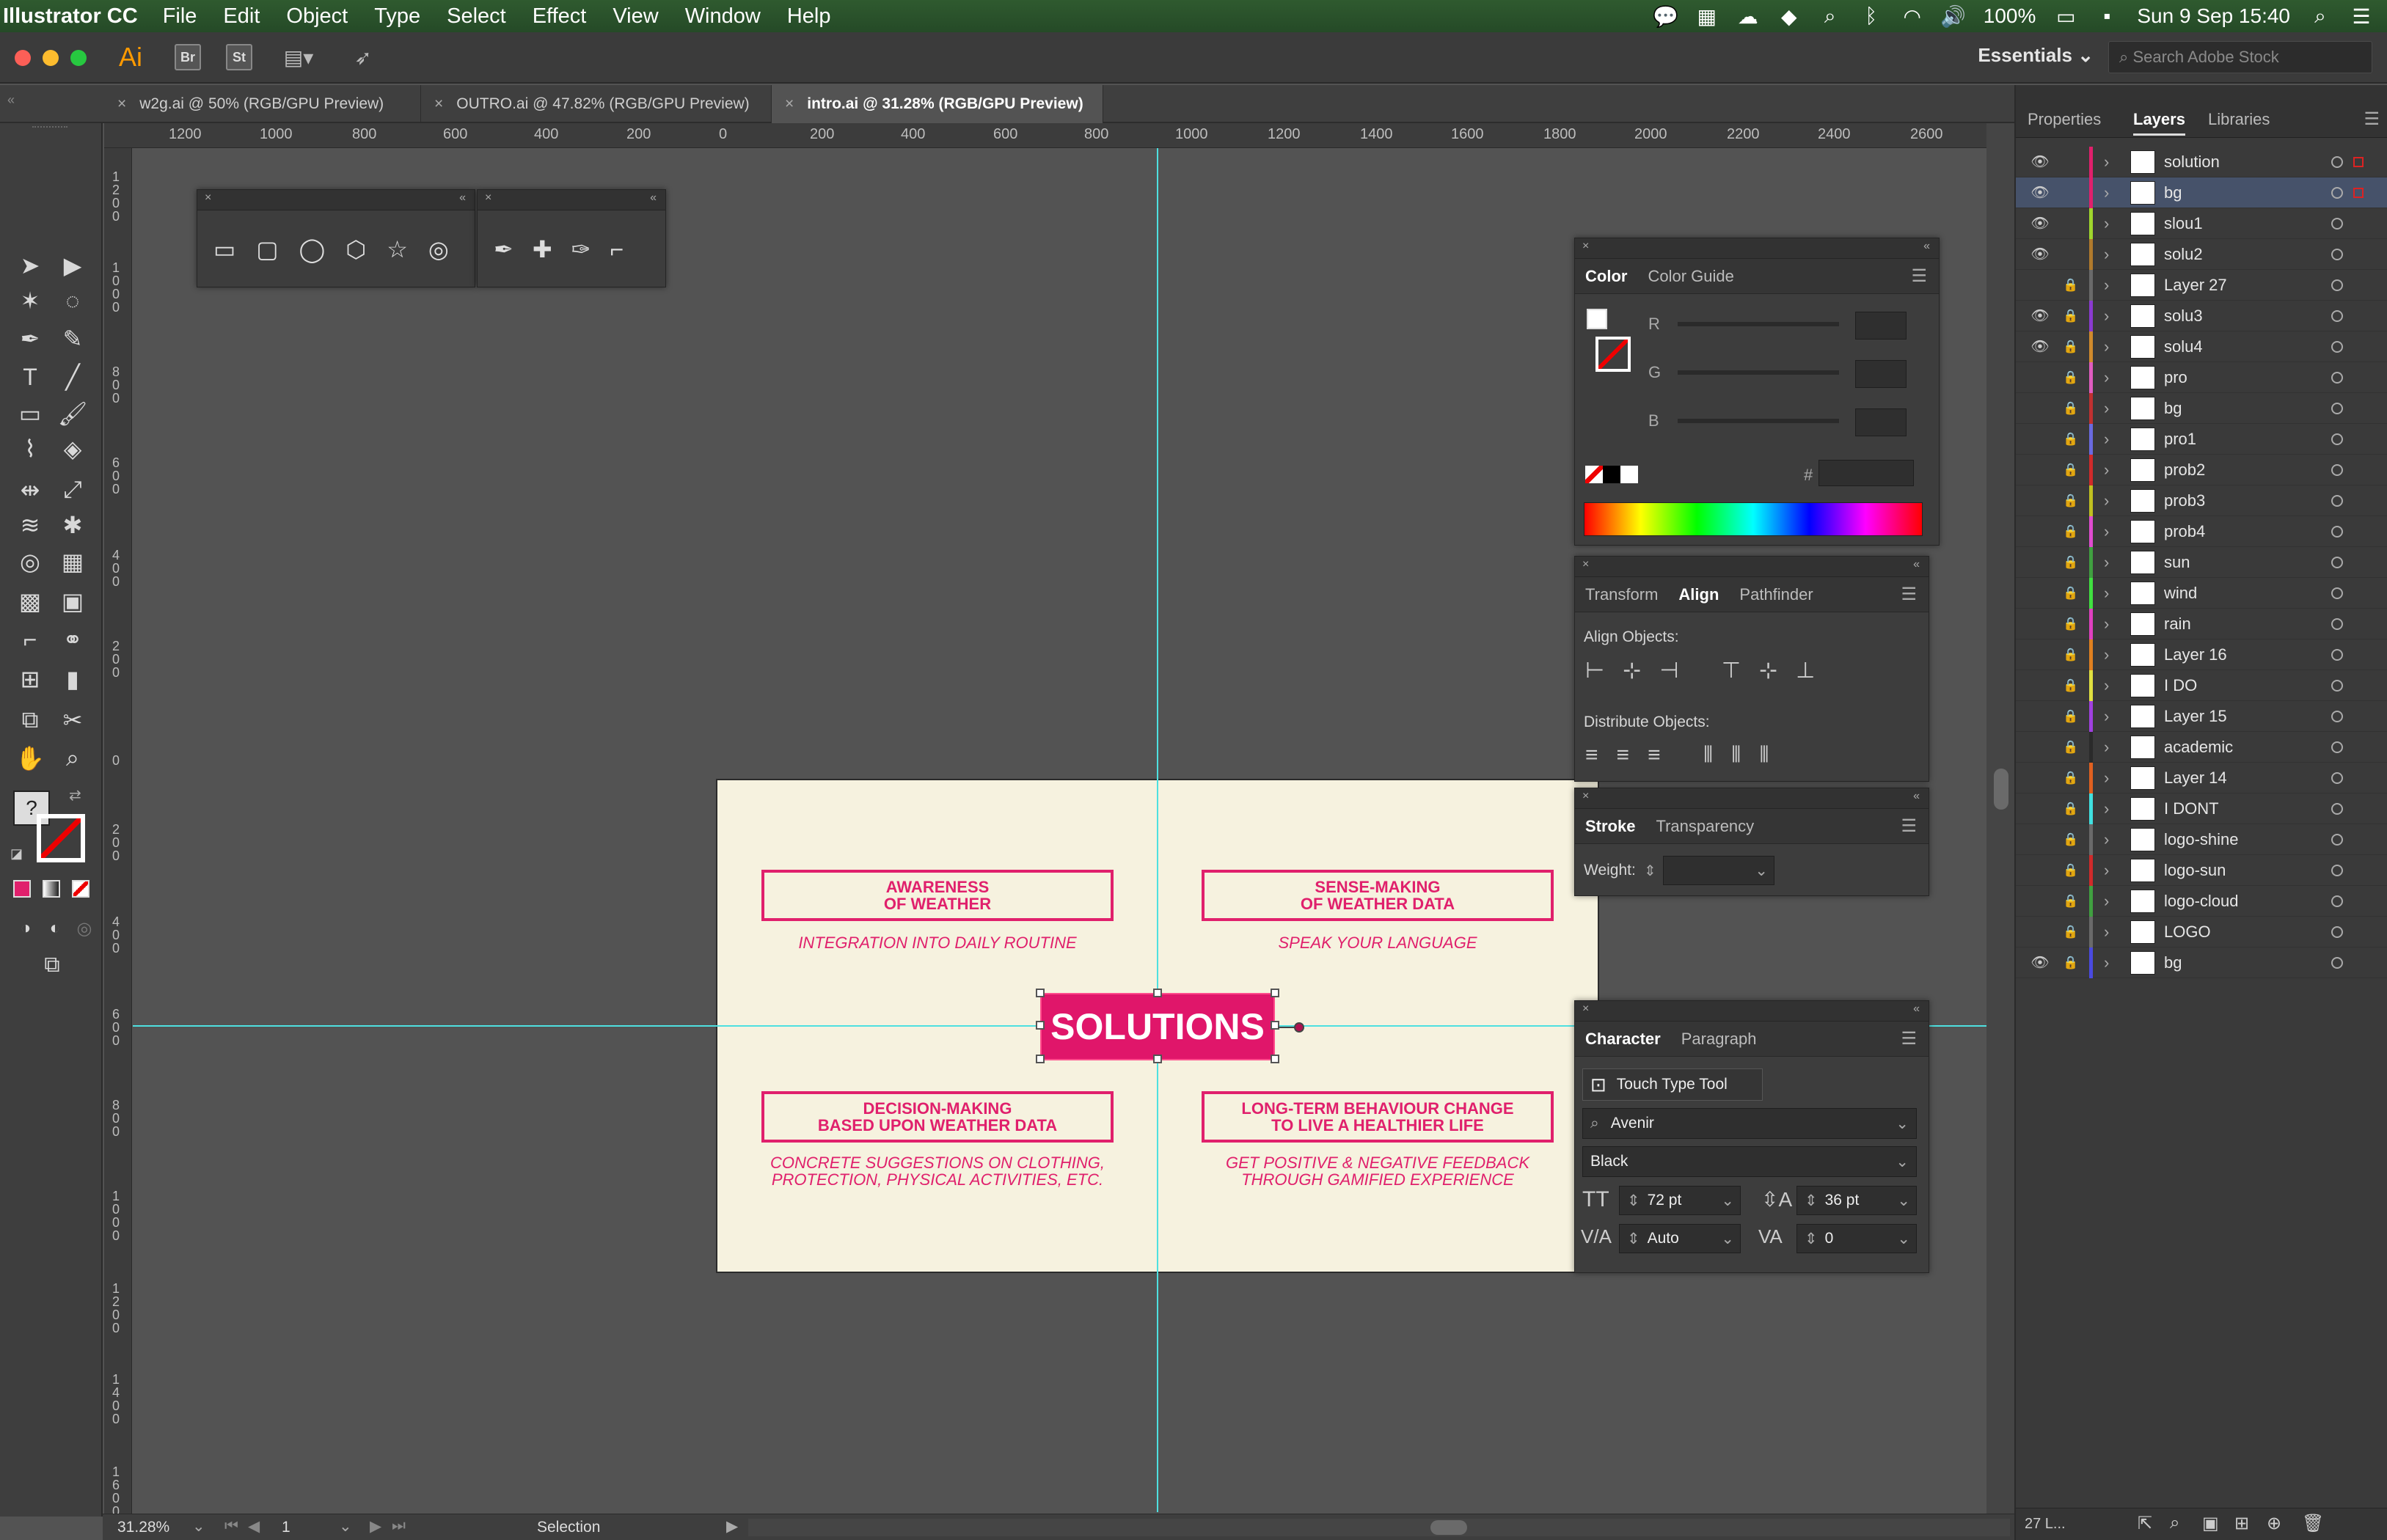  I want to click on tab-stroke: Stroke, so click(1610, 826).